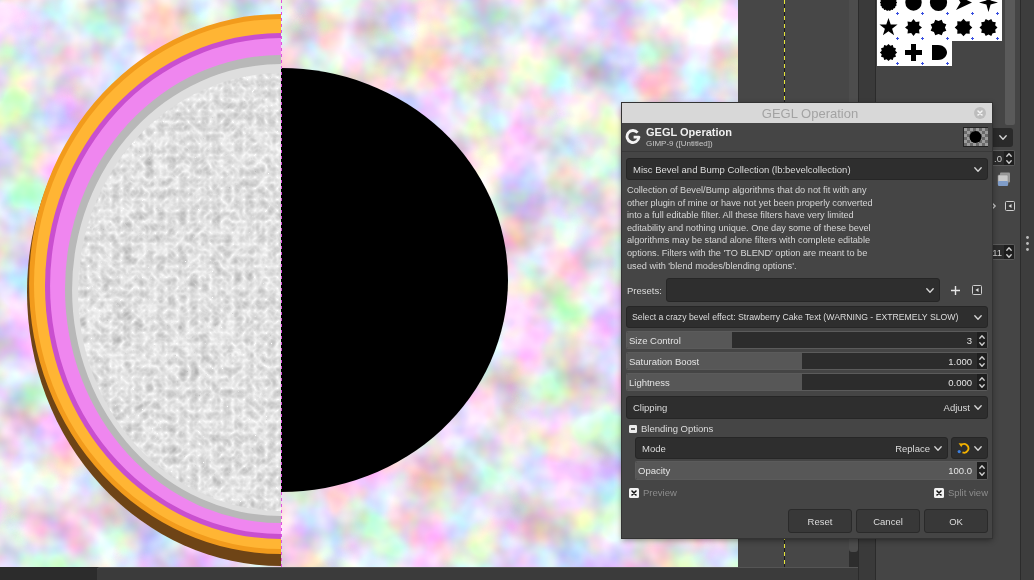 The image size is (1034, 580). What do you see at coordinates (801, 382) in the screenshot?
I see `slider-track: Lightness 0.000` at bounding box center [801, 382].